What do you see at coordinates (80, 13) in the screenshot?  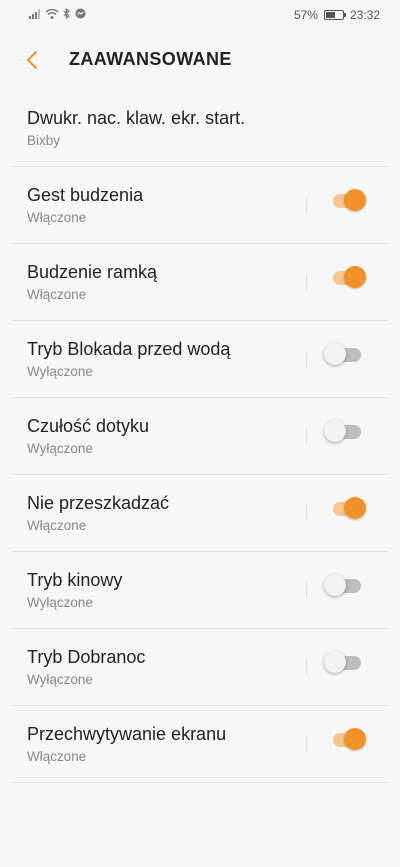 I see `messenger-icon` at bounding box center [80, 13].